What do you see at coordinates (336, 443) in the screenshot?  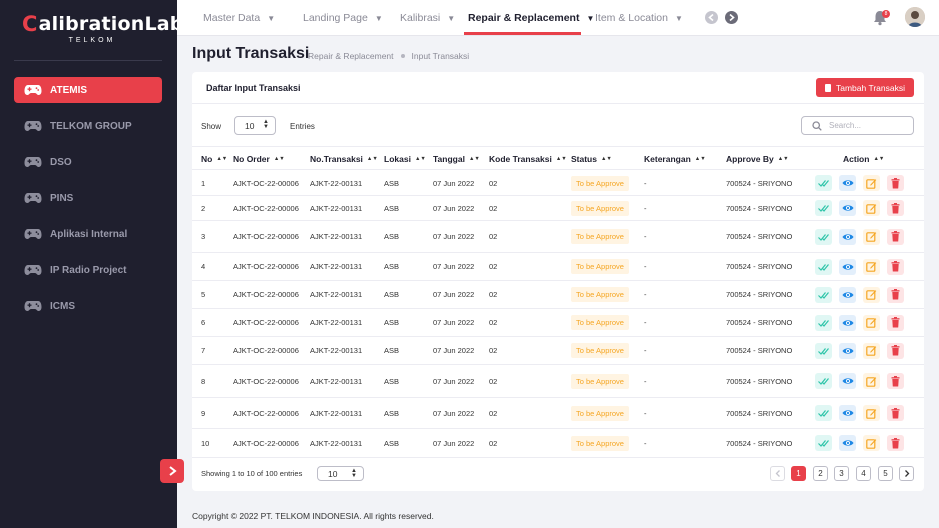 I see `table-cell-trans: AJKT-22-00131` at bounding box center [336, 443].